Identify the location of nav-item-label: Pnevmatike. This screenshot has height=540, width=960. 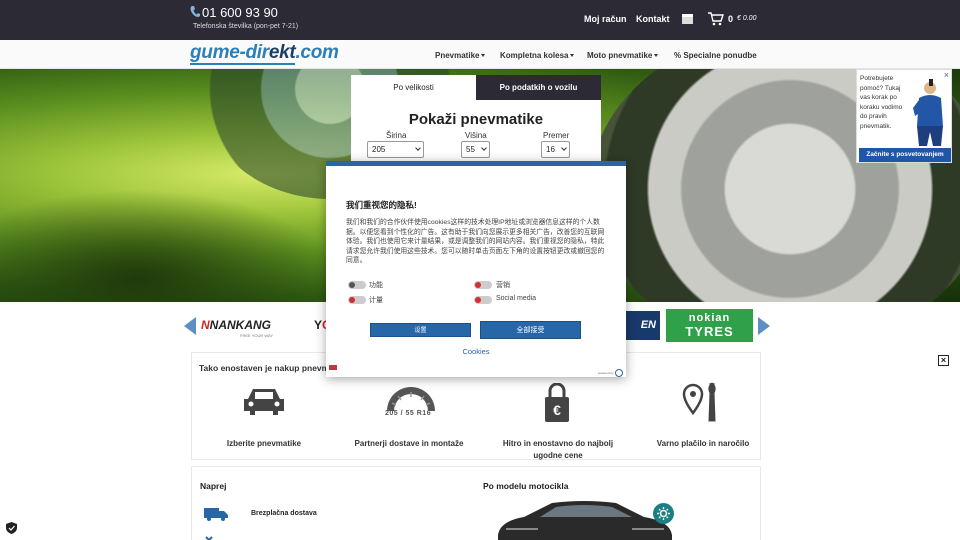
(457, 55).